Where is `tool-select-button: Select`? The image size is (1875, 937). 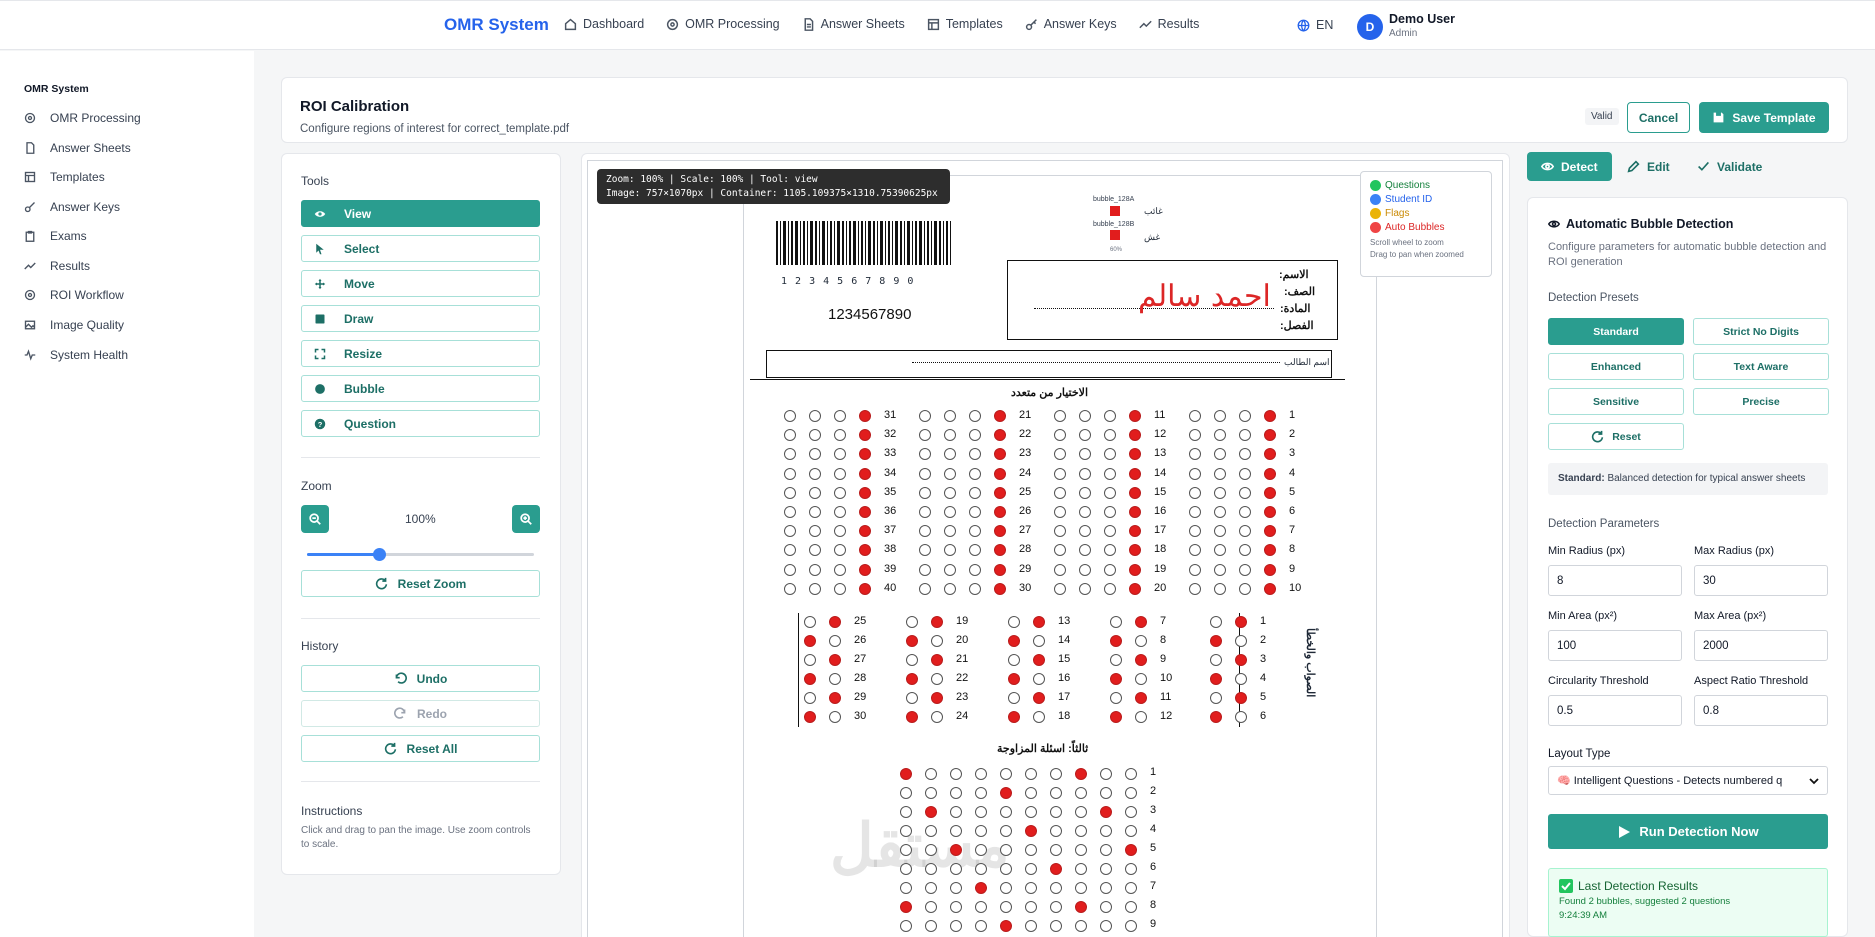
tool-select-button: Select is located at coordinates (420, 248).